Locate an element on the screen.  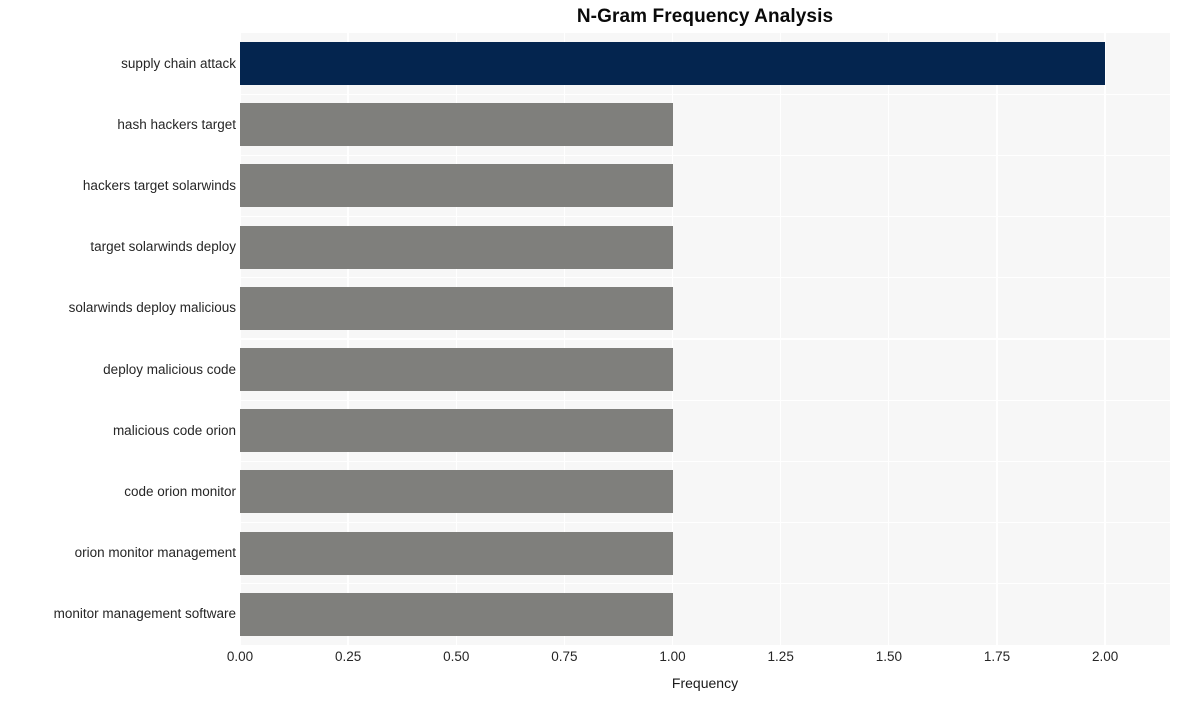
y-axis-tick-label: deploy malicious code is located at coordinates (169, 369).